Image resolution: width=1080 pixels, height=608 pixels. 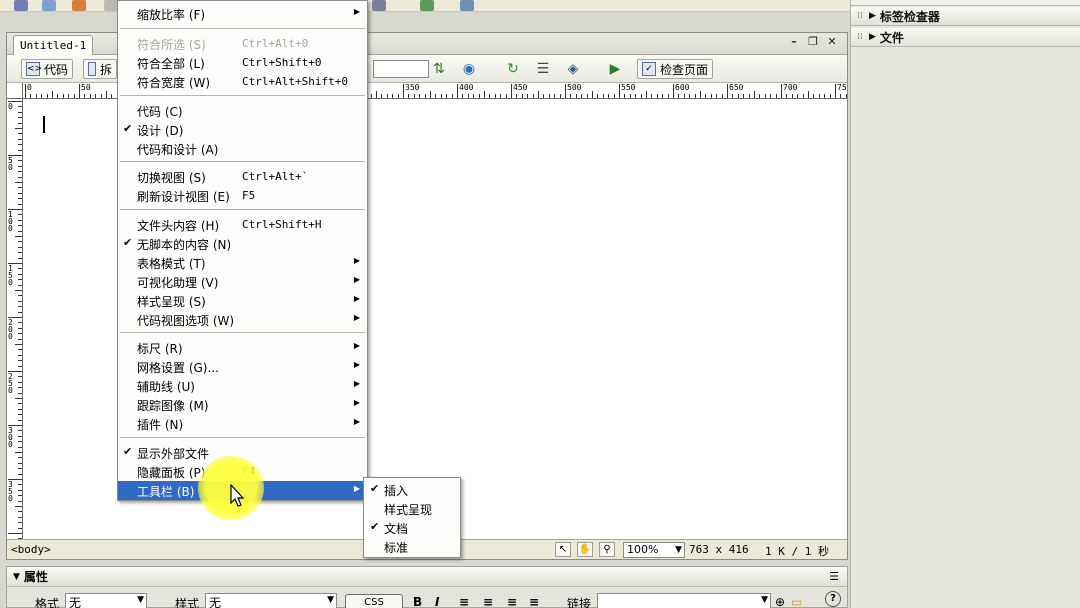 What do you see at coordinates (242, 366) in the screenshot?
I see `menu-item: 网格设置 (G)... ▶` at bounding box center [242, 366].